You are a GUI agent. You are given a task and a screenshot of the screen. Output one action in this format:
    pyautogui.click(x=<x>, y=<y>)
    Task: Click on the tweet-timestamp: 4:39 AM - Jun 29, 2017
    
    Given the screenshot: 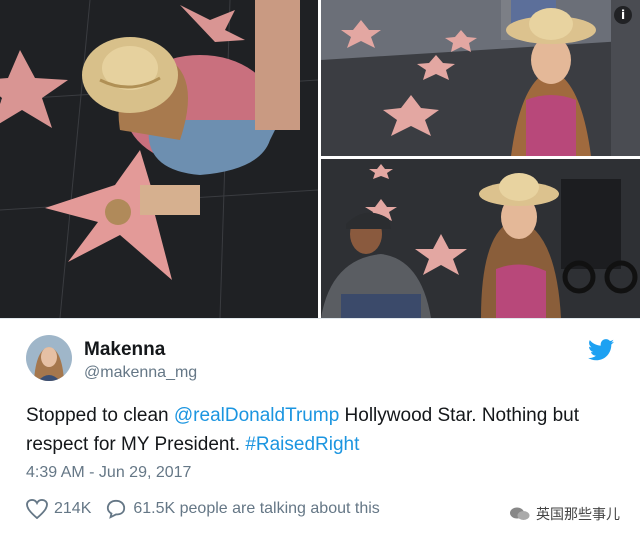 What is the action you would take?
    pyautogui.click(x=108, y=473)
    